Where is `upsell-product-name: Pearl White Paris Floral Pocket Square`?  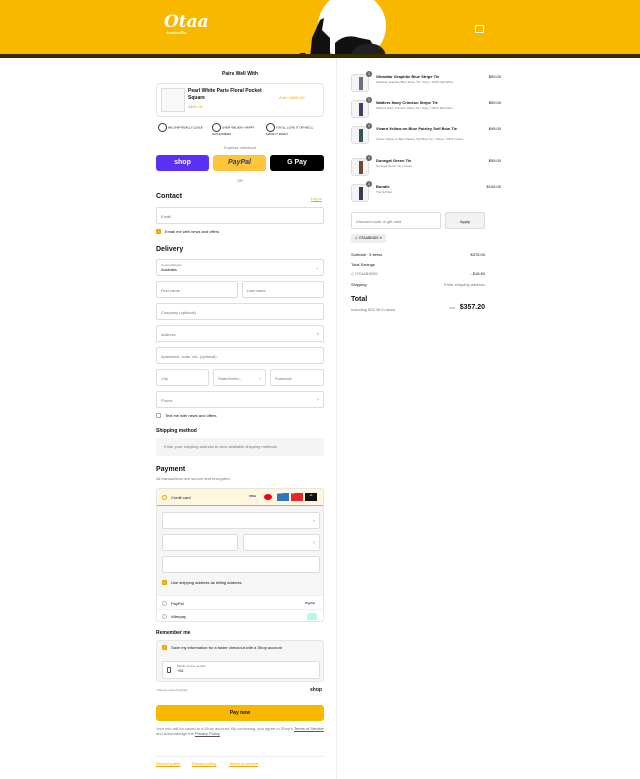
upsell-product-name: Pearl White Paris Floral Pocket Square is located at coordinates (225, 94).